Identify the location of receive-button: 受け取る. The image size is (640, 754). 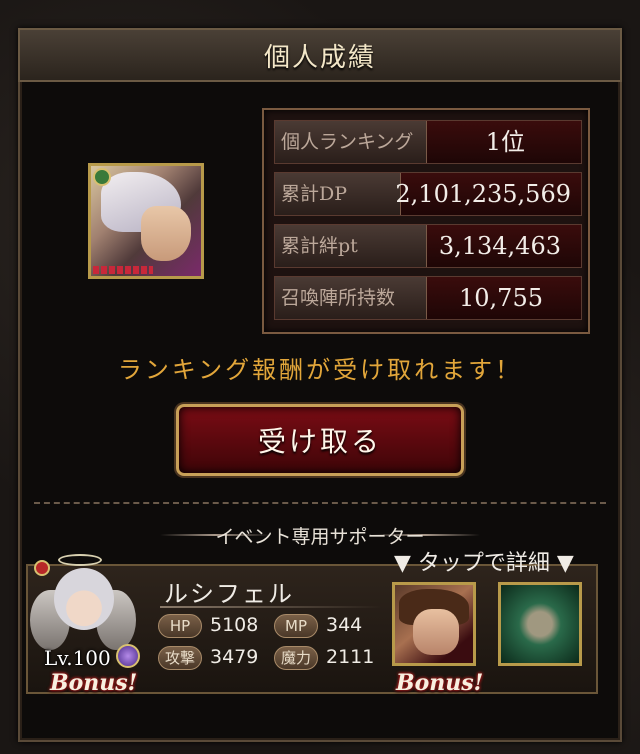
(320, 440).